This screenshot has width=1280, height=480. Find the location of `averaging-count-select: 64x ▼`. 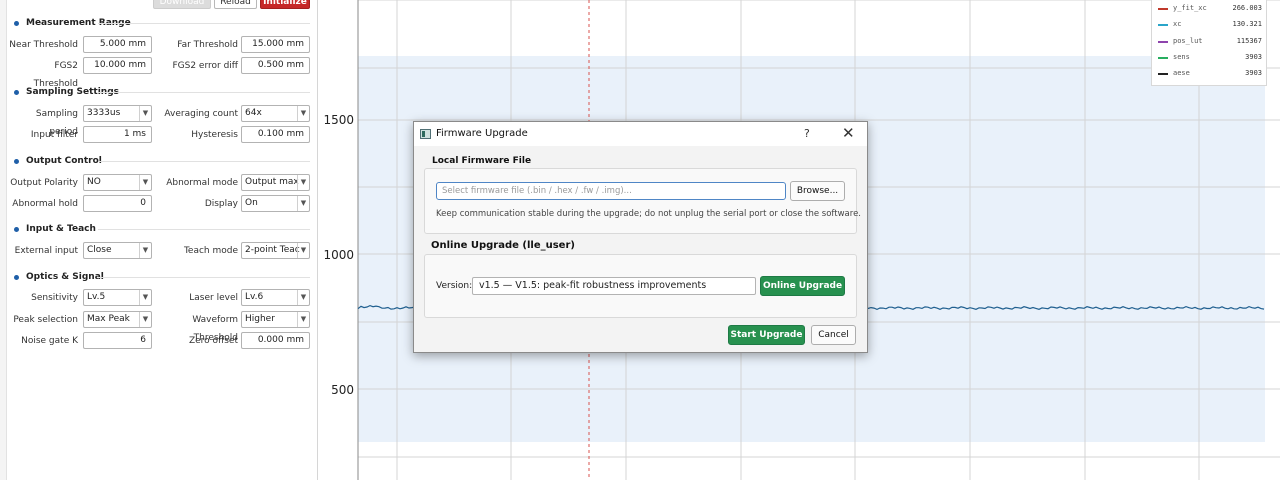

averaging-count-select: 64x ▼ is located at coordinates (275, 113).